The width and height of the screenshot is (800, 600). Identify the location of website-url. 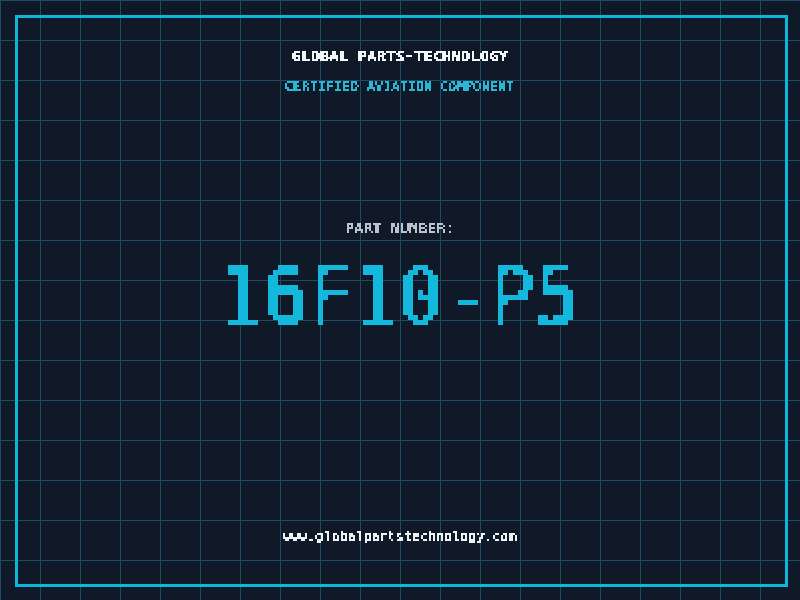
(400, 537).